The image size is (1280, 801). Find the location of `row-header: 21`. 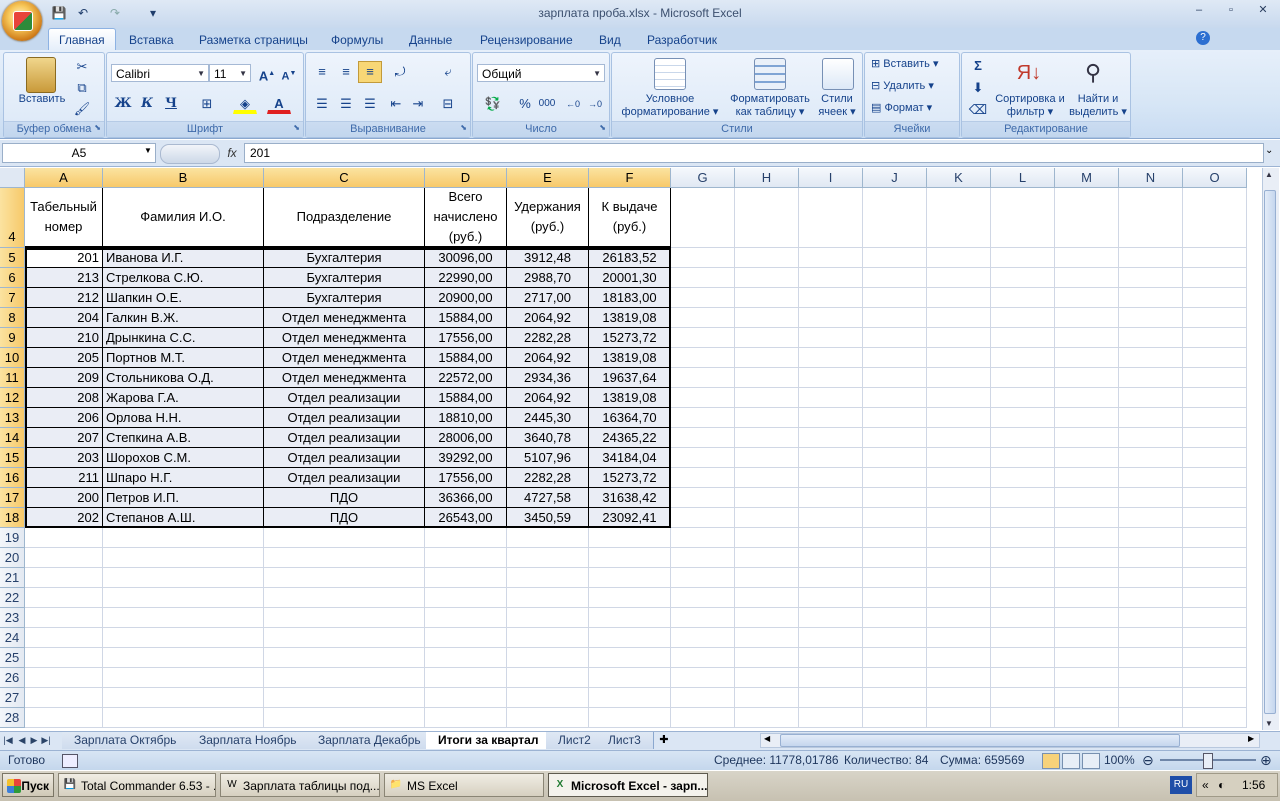

row-header: 21 is located at coordinates (12, 578).